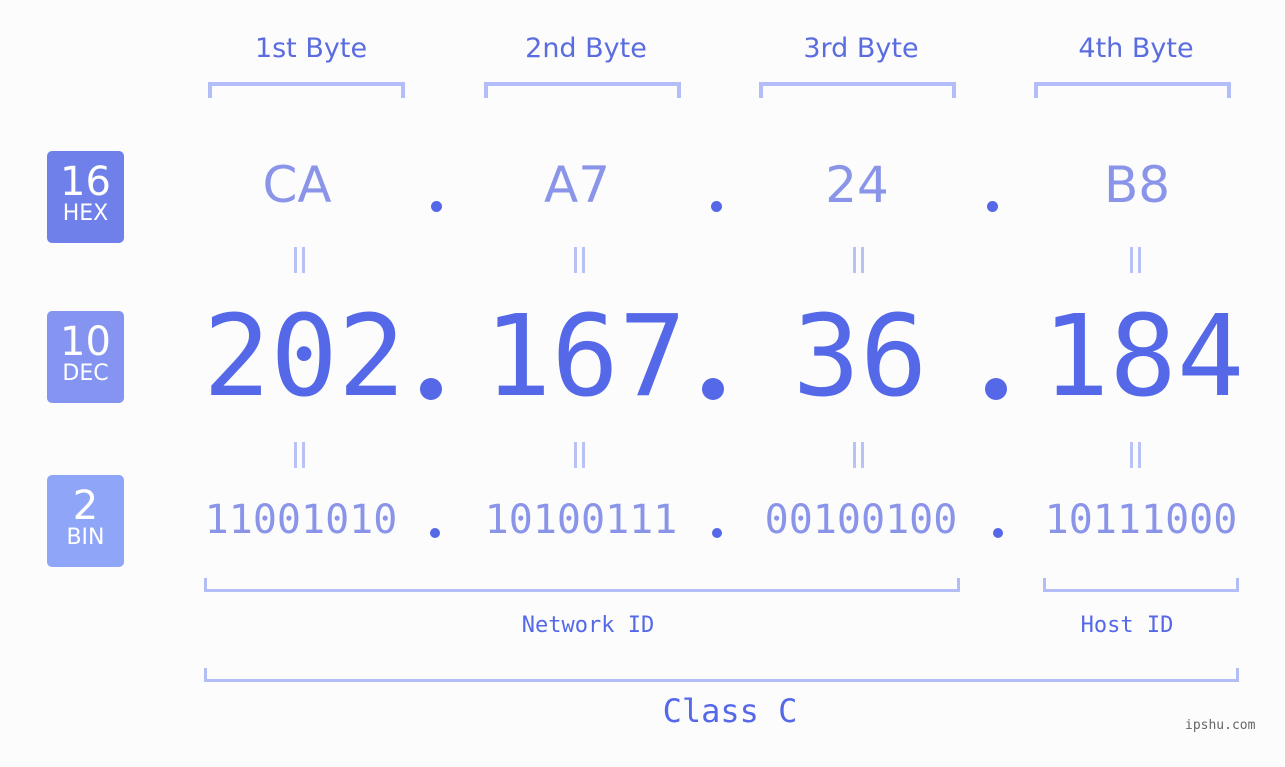 This screenshot has width=1285, height=767. Describe the element at coordinates (1143, 357) in the screenshot. I see `dec-value-4: 184` at that location.